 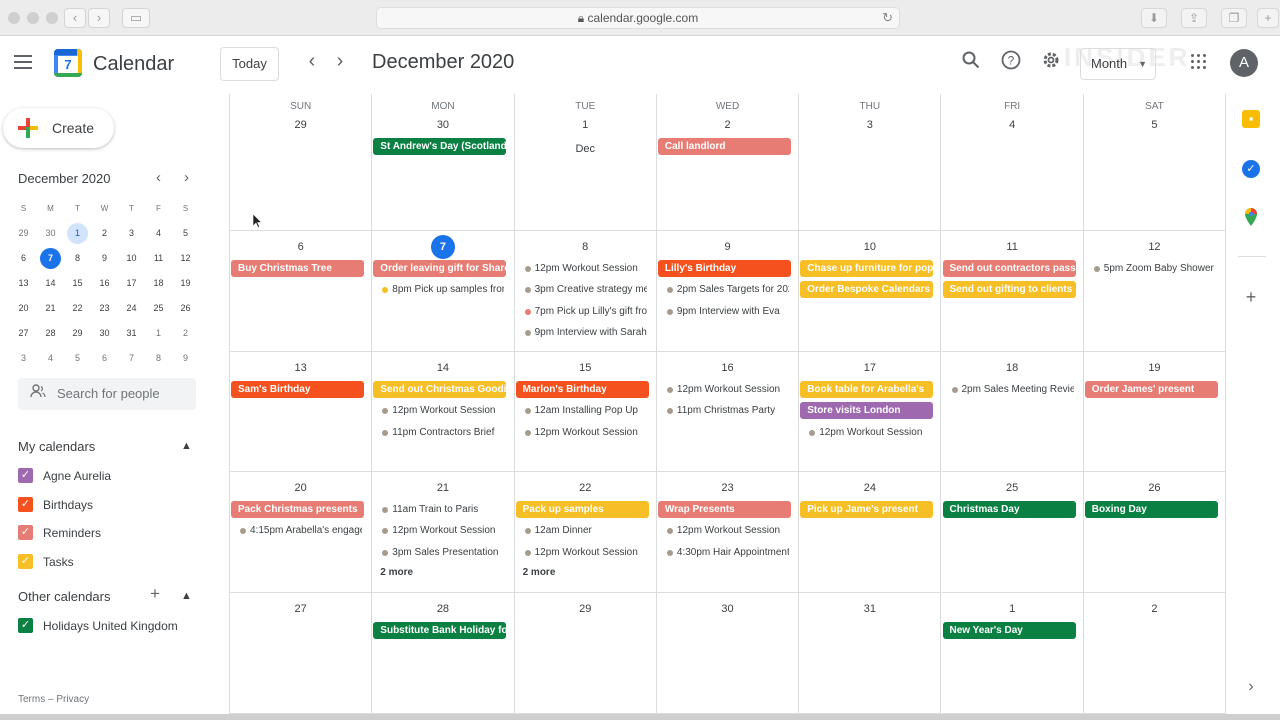 What do you see at coordinates (442, 609) in the screenshot?
I see `day-number: 28` at bounding box center [442, 609].